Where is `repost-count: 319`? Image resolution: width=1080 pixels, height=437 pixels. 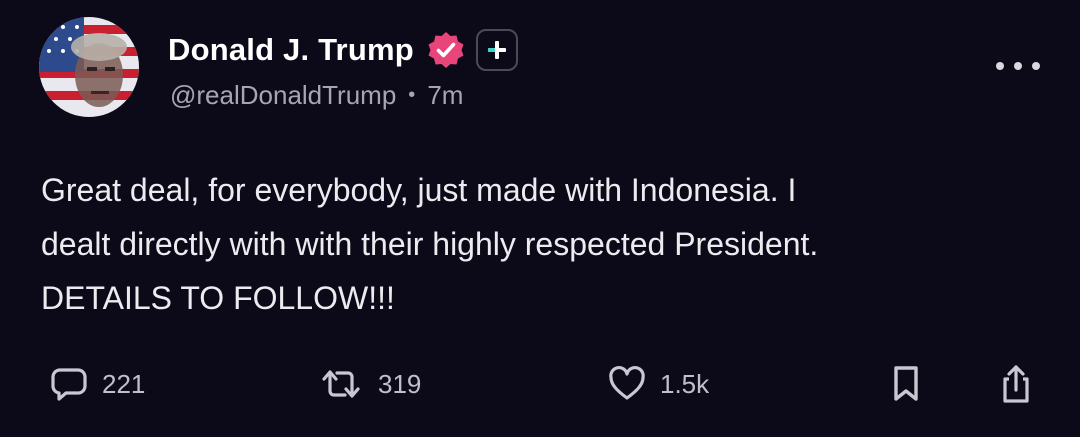 repost-count: 319 is located at coordinates (400, 383).